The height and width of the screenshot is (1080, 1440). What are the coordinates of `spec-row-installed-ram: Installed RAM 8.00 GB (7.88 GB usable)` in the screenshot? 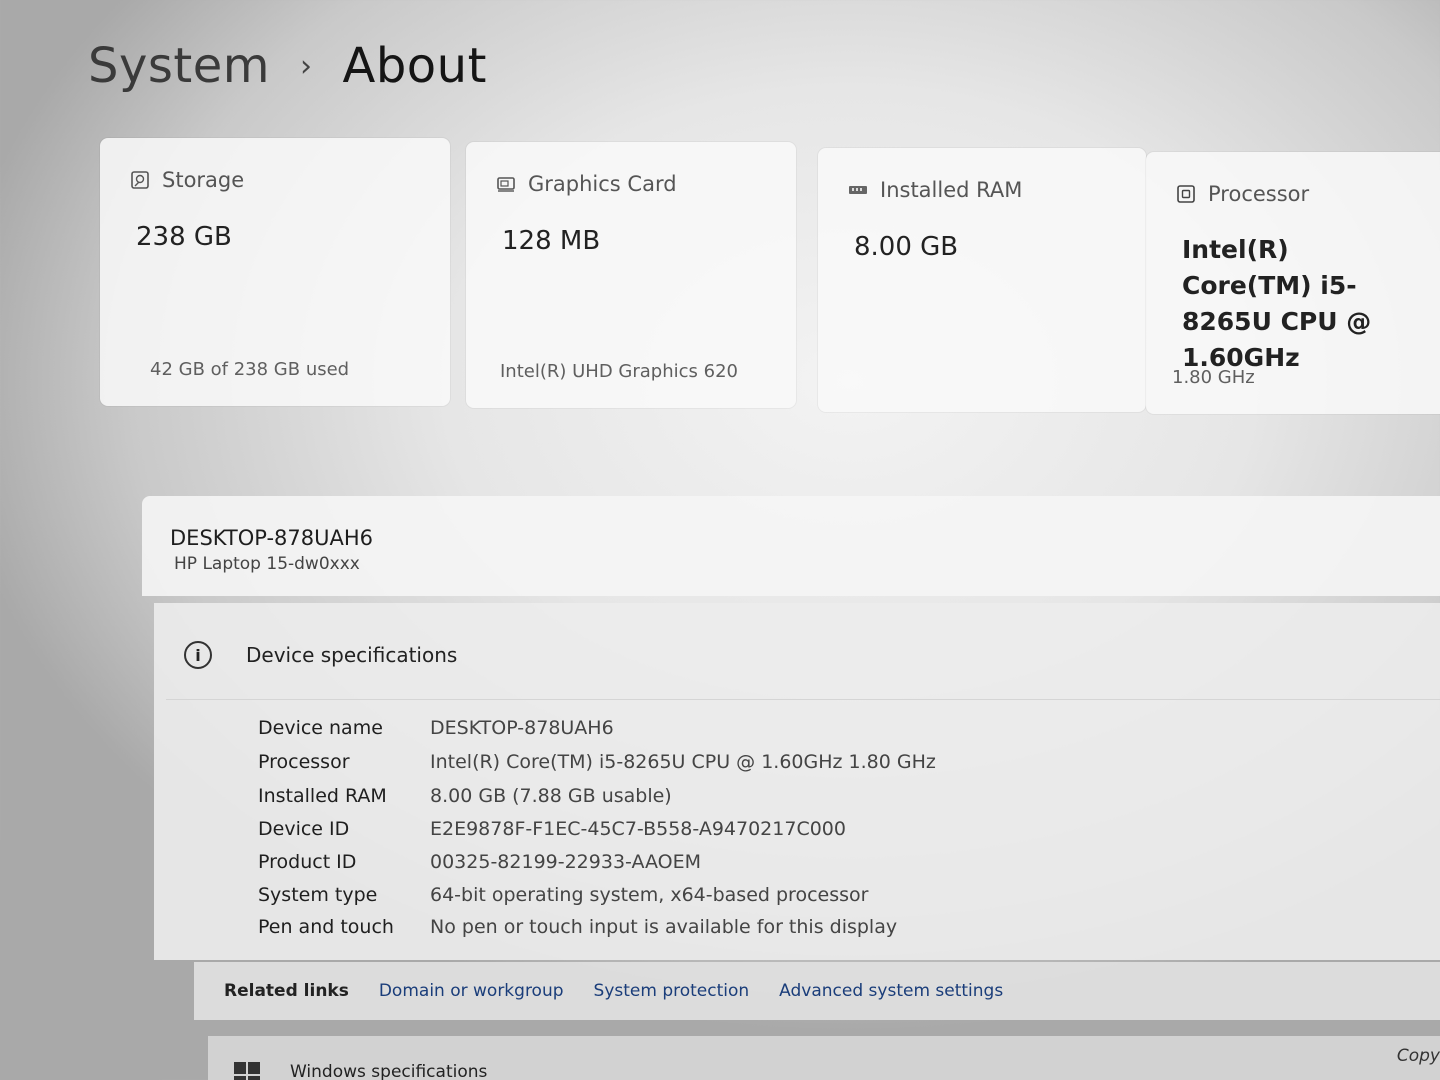 It's located at (465, 796).